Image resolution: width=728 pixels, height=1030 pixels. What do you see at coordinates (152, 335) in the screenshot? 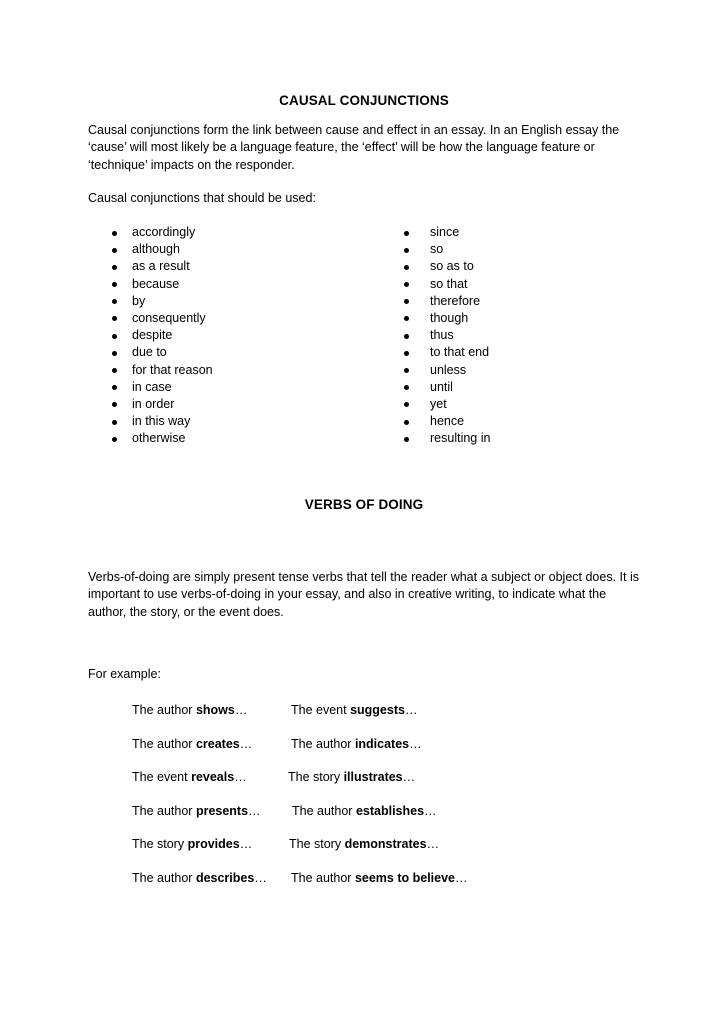
I see `conjunction-text: despite` at bounding box center [152, 335].